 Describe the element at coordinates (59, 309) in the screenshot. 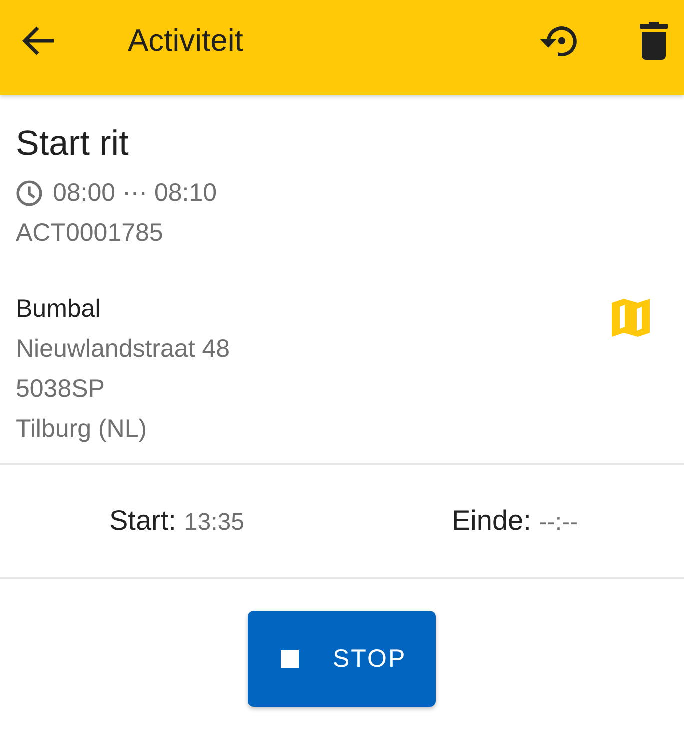

I see `address-name: Bumbal` at that location.